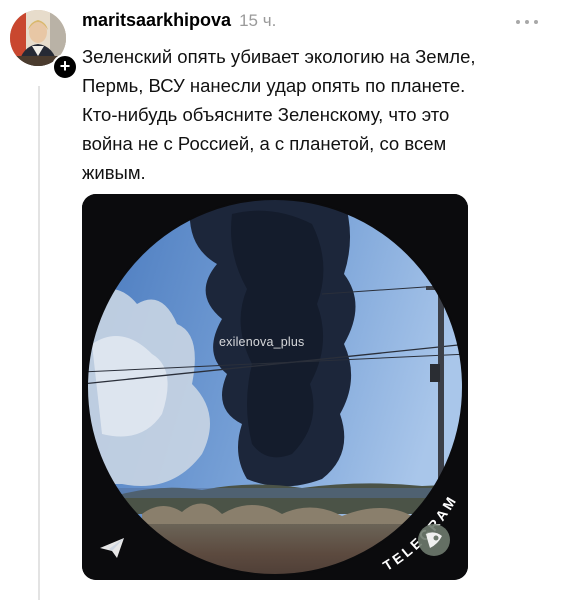  I want to click on more-horizontal-icon, so click(527, 22).